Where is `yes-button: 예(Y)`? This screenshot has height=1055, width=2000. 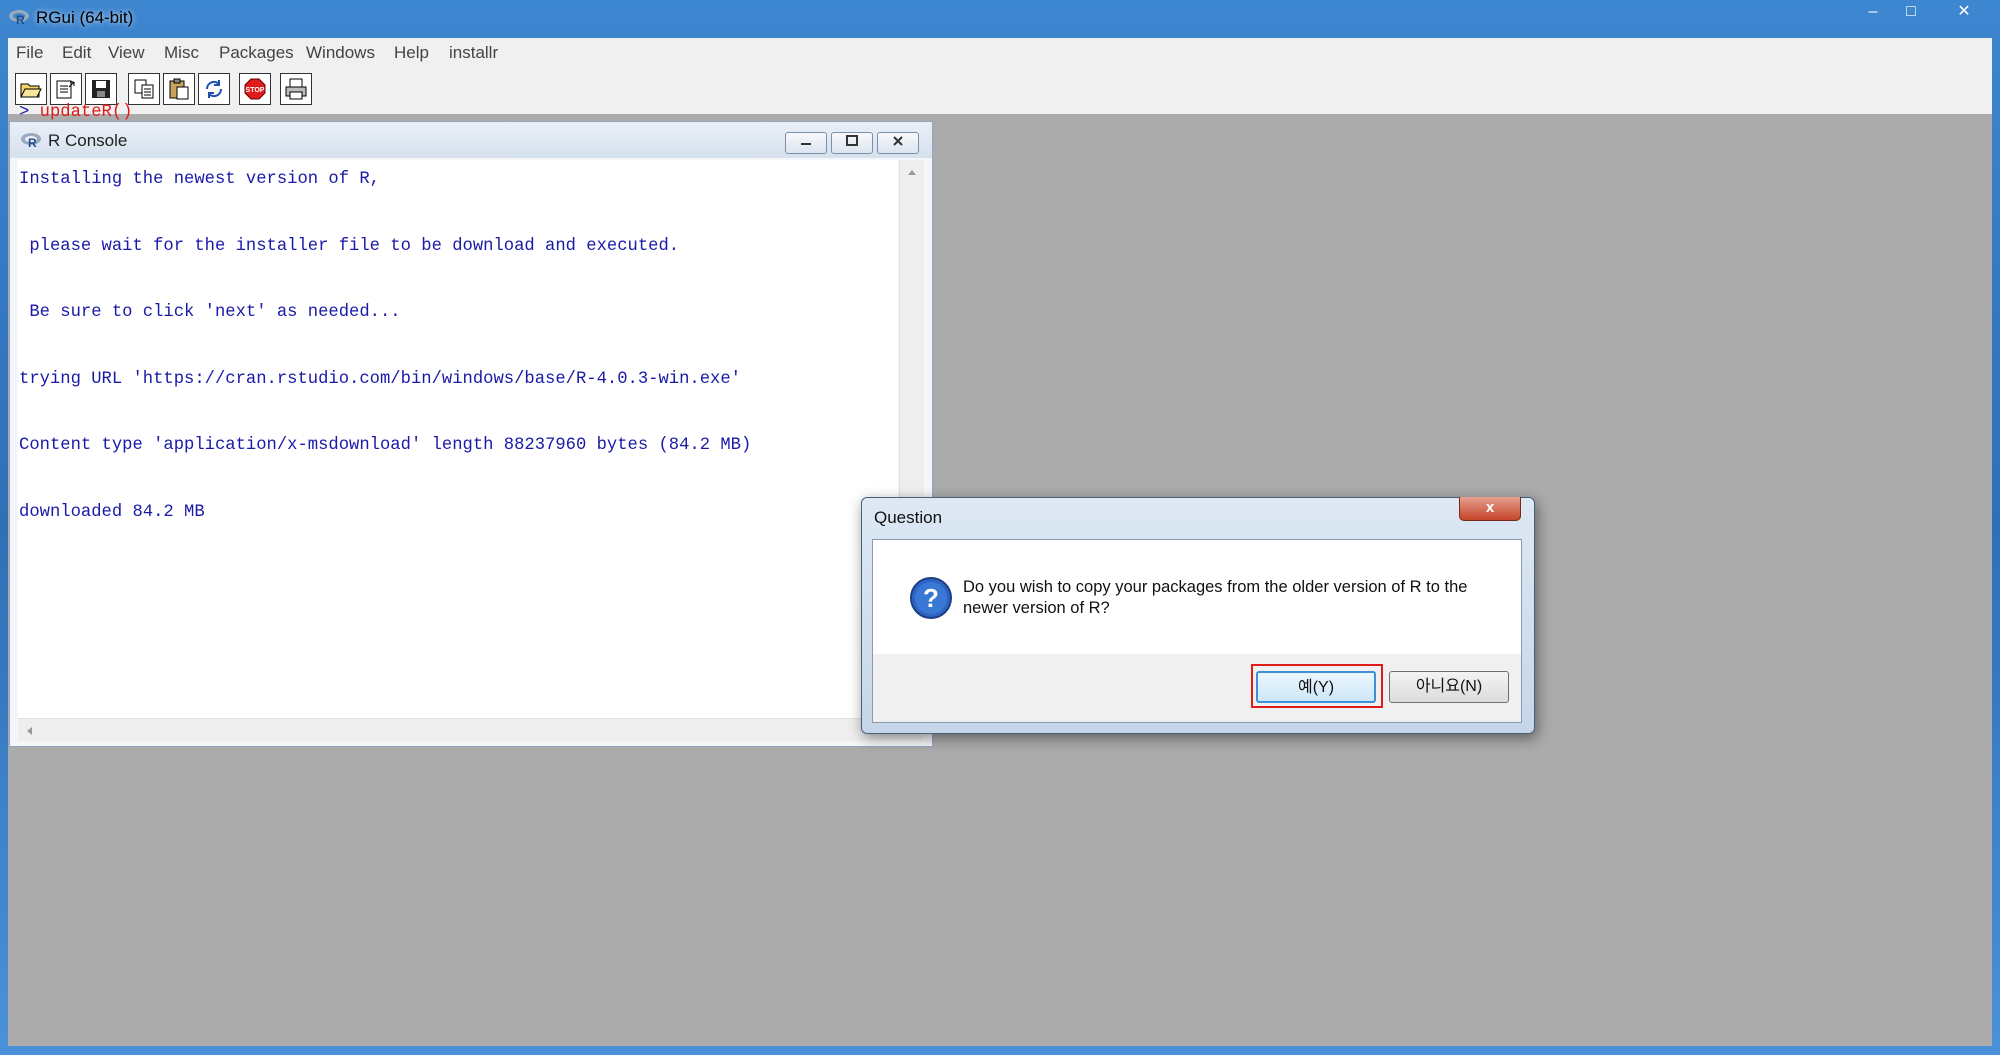
yes-button: 예(Y) is located at coordinates (1316, 687).